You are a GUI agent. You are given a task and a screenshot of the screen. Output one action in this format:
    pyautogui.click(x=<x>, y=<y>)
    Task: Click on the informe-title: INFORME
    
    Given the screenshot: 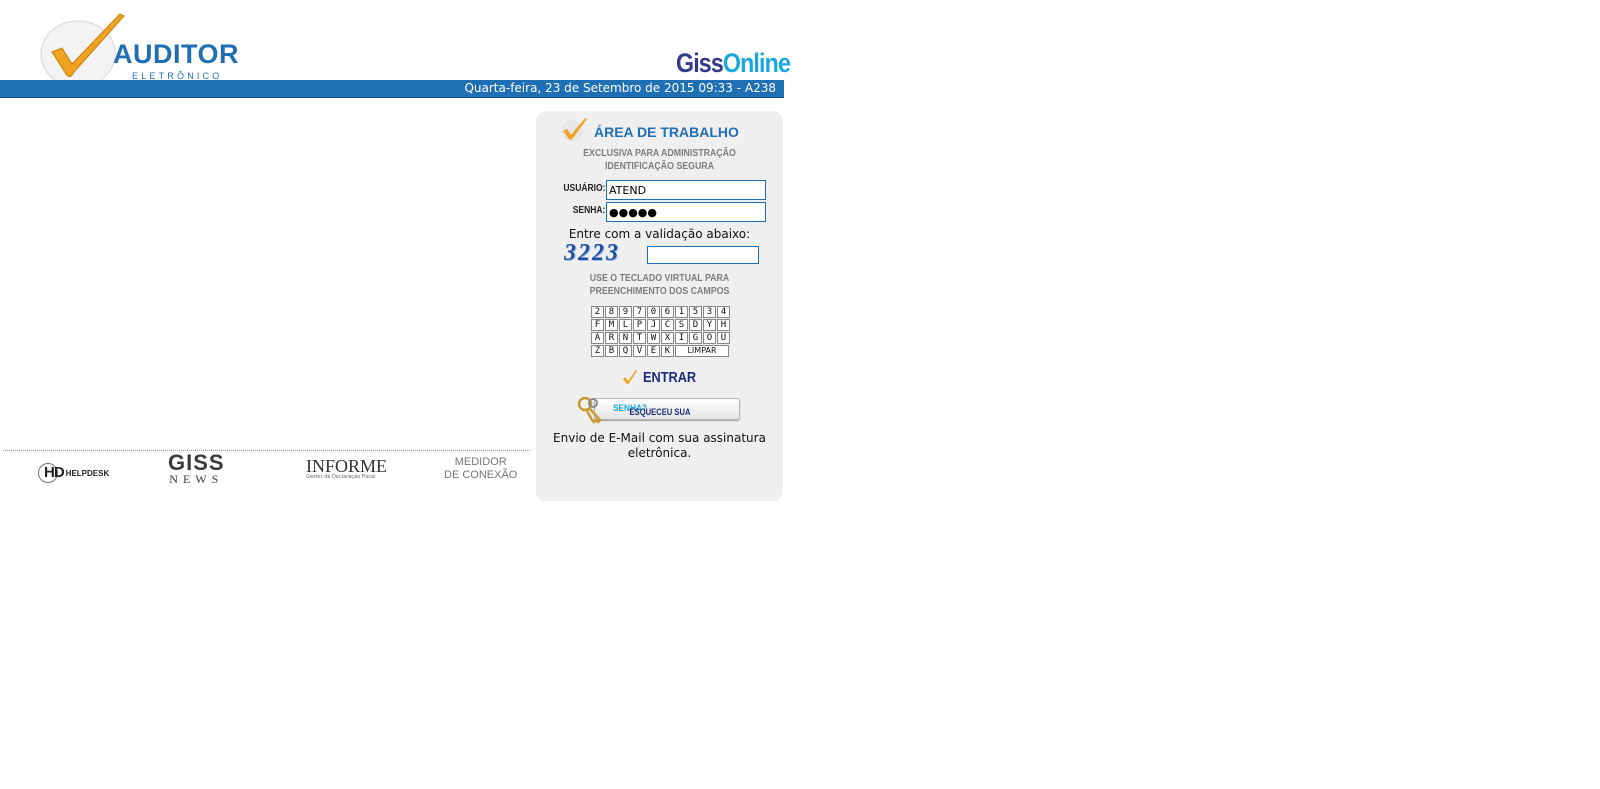 What is the action you would take?
    pyautogui.click(x=347, y=466)
    